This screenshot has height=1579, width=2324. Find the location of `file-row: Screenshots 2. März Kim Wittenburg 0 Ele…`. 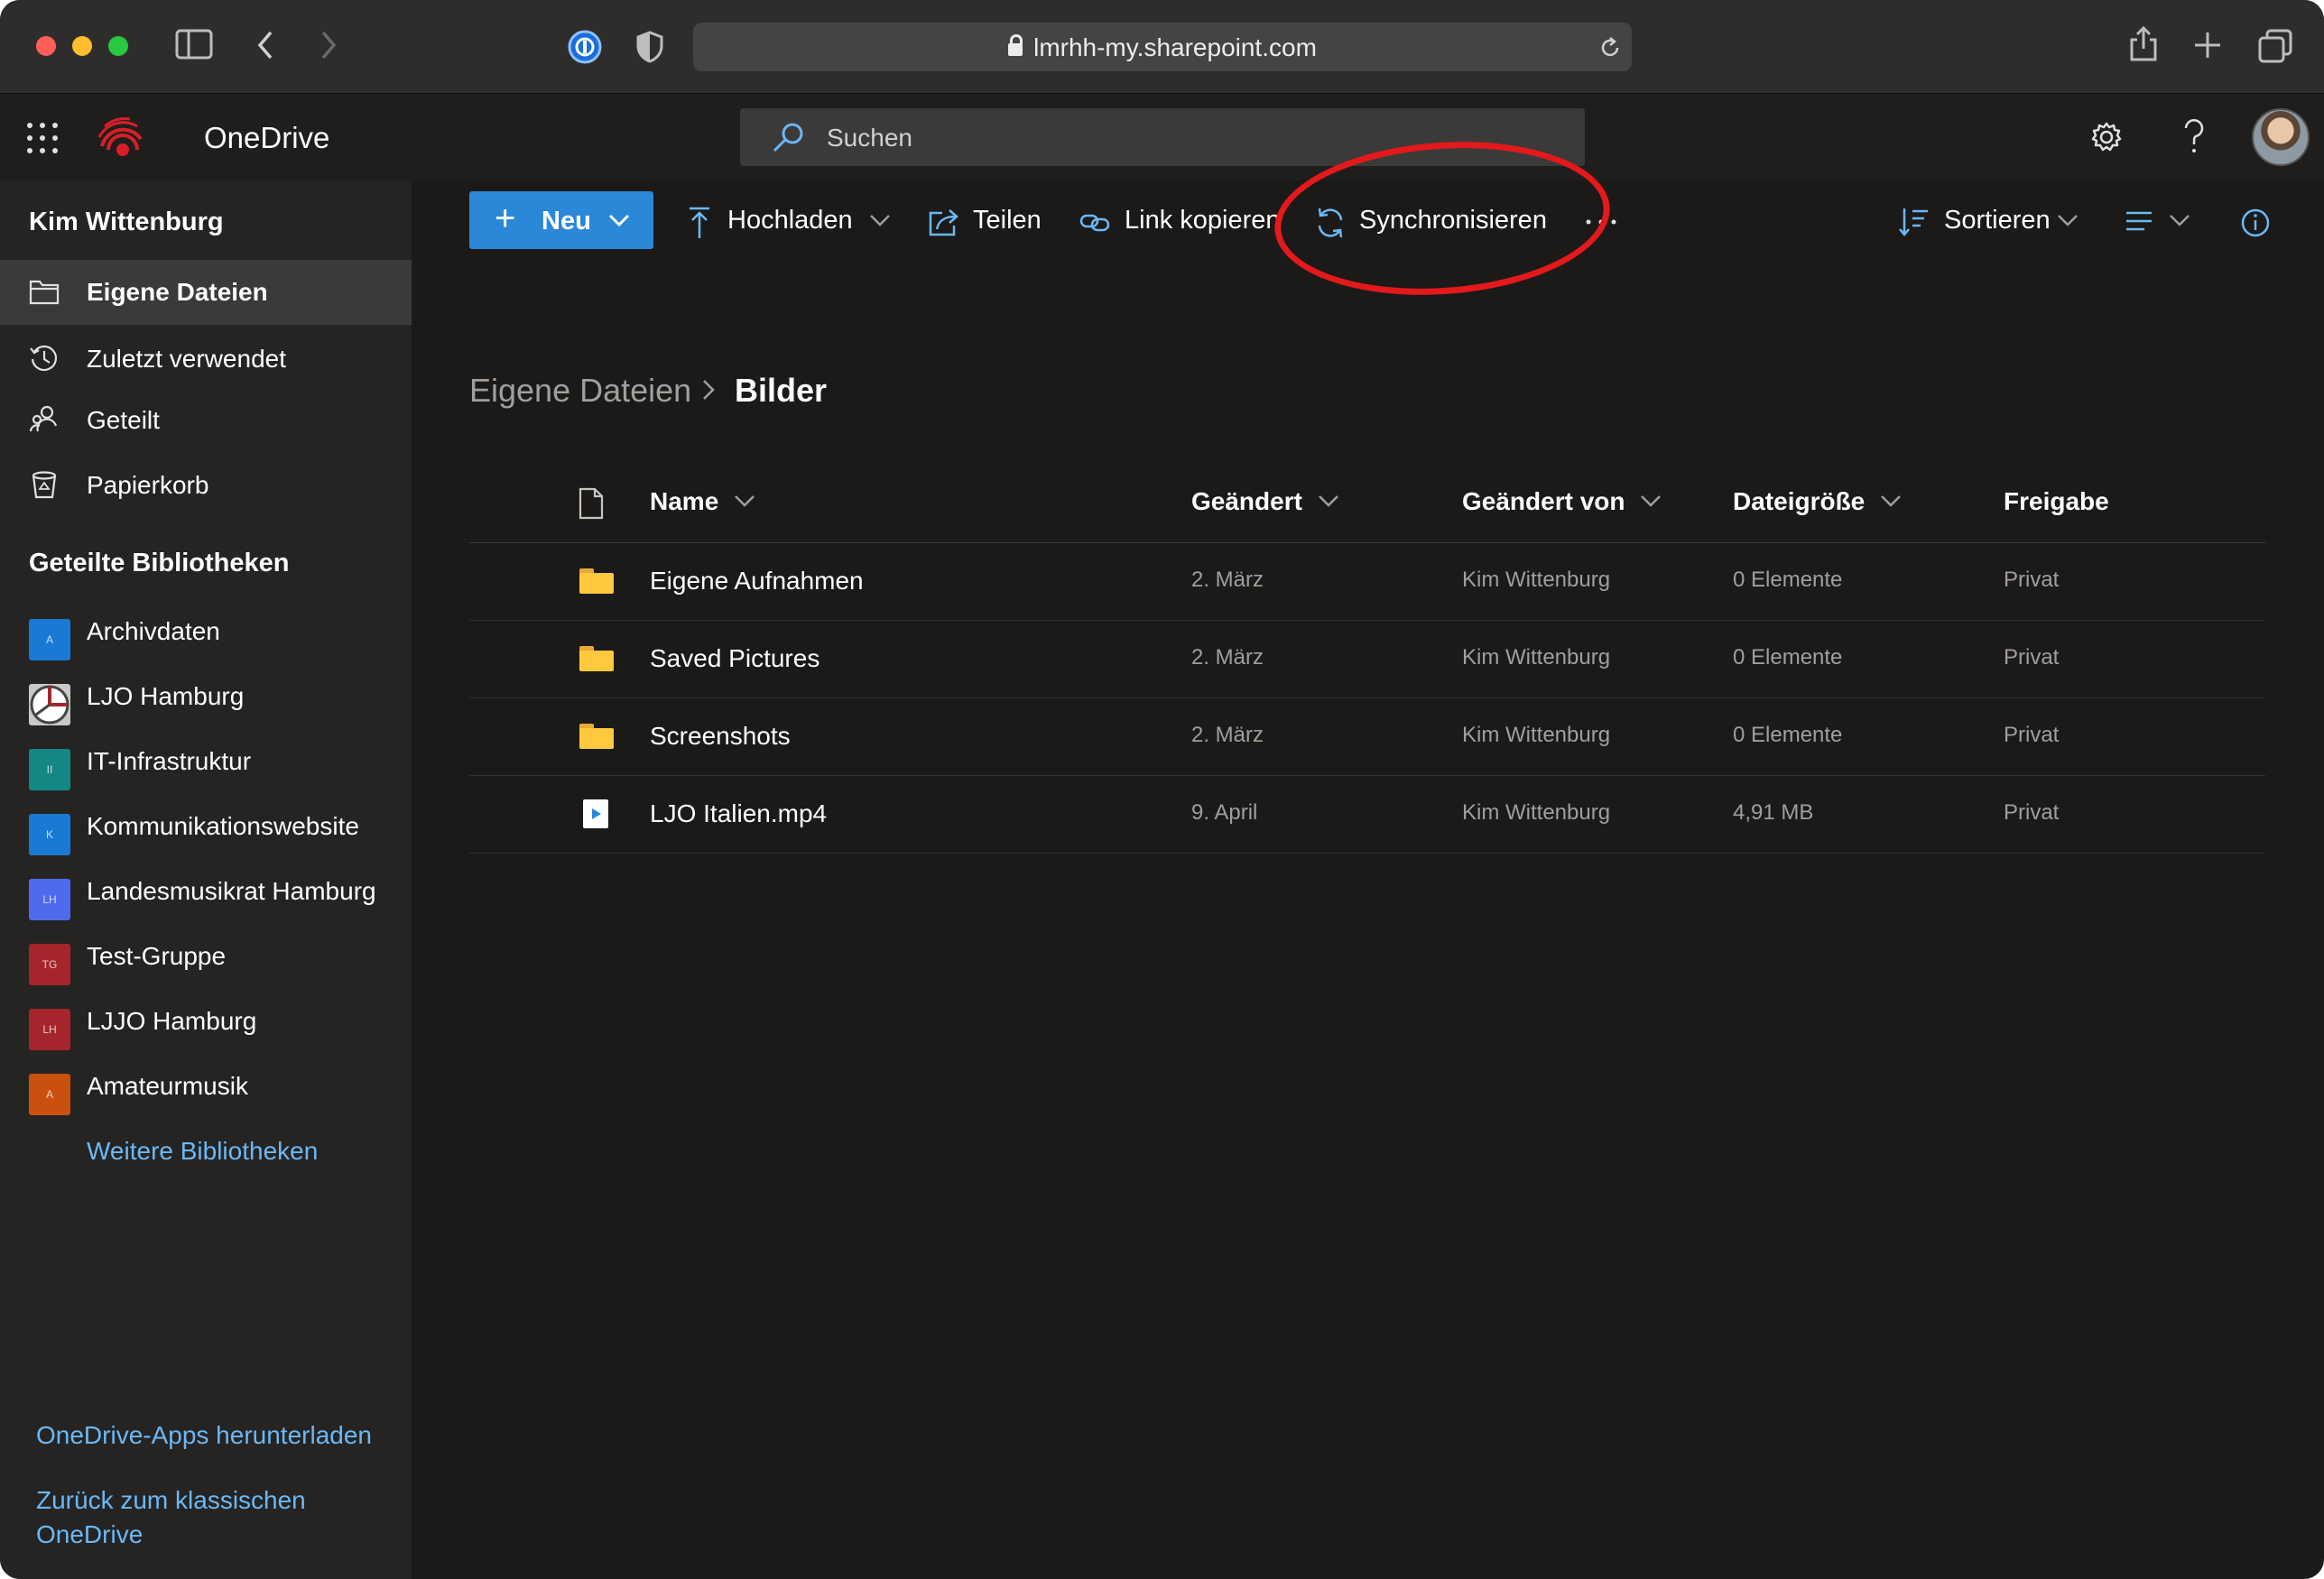

file-row: Screenshots 2. März Kim Wittenburg 0 Ele… is located at coordinates (1367, 737).